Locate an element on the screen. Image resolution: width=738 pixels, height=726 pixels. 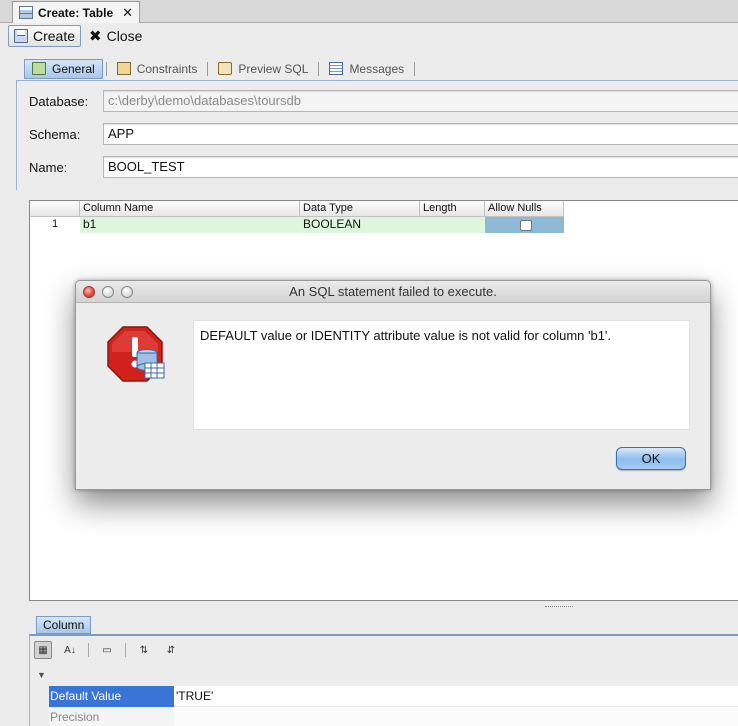
categorized-view-icon: ▦ is located at coordinates (43, 650).